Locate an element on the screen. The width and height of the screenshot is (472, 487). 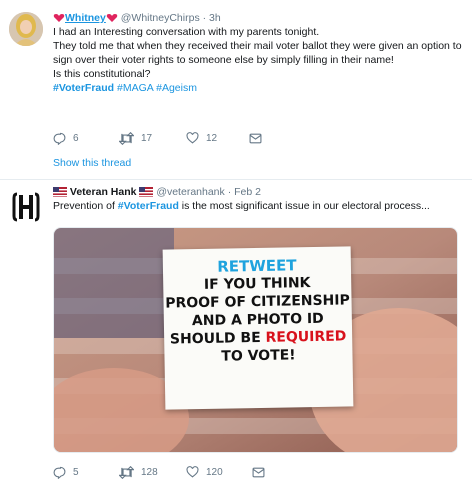
show-thread-link: Show this thread is located at coordinates (92, 163).